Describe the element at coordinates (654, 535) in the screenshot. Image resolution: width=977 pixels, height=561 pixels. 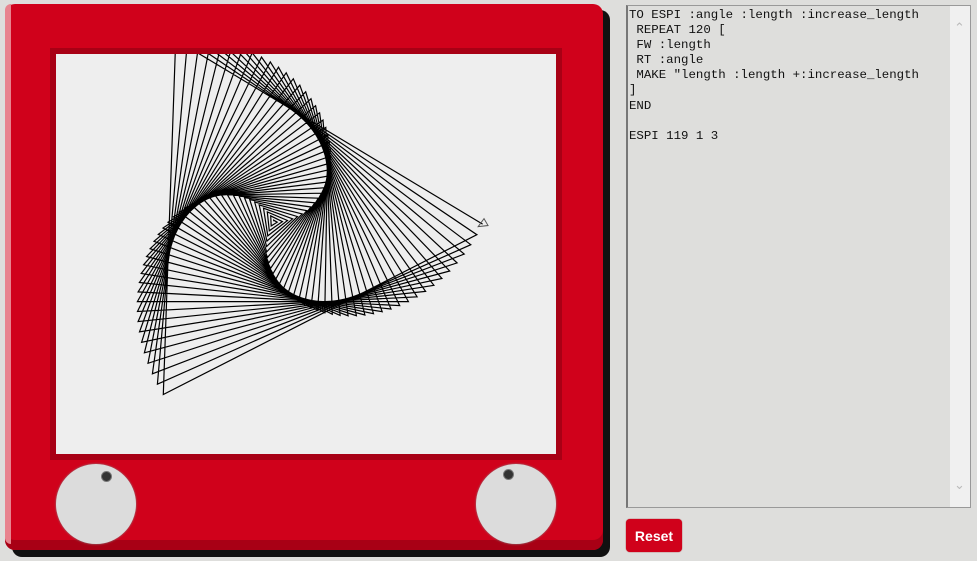
I see `reset-button: Reset` at that location.